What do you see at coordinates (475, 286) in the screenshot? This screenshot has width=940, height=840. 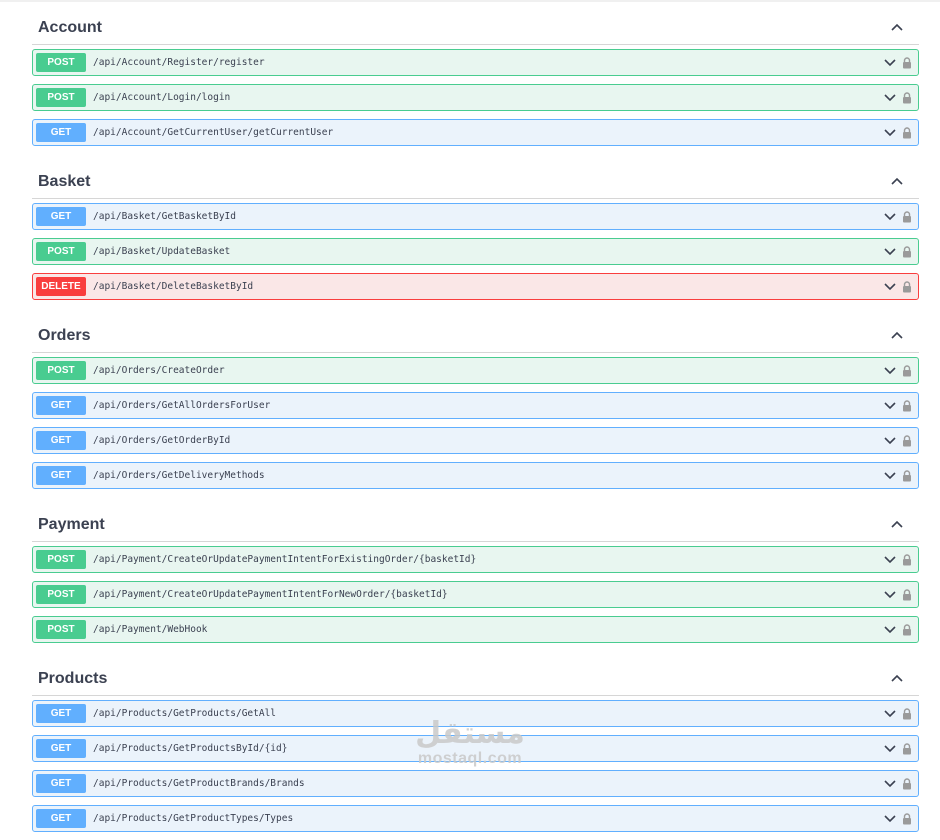 I see `operation-row: DELETE /api/Basket/DeleteBasketById` at bounding box center [475, 286].